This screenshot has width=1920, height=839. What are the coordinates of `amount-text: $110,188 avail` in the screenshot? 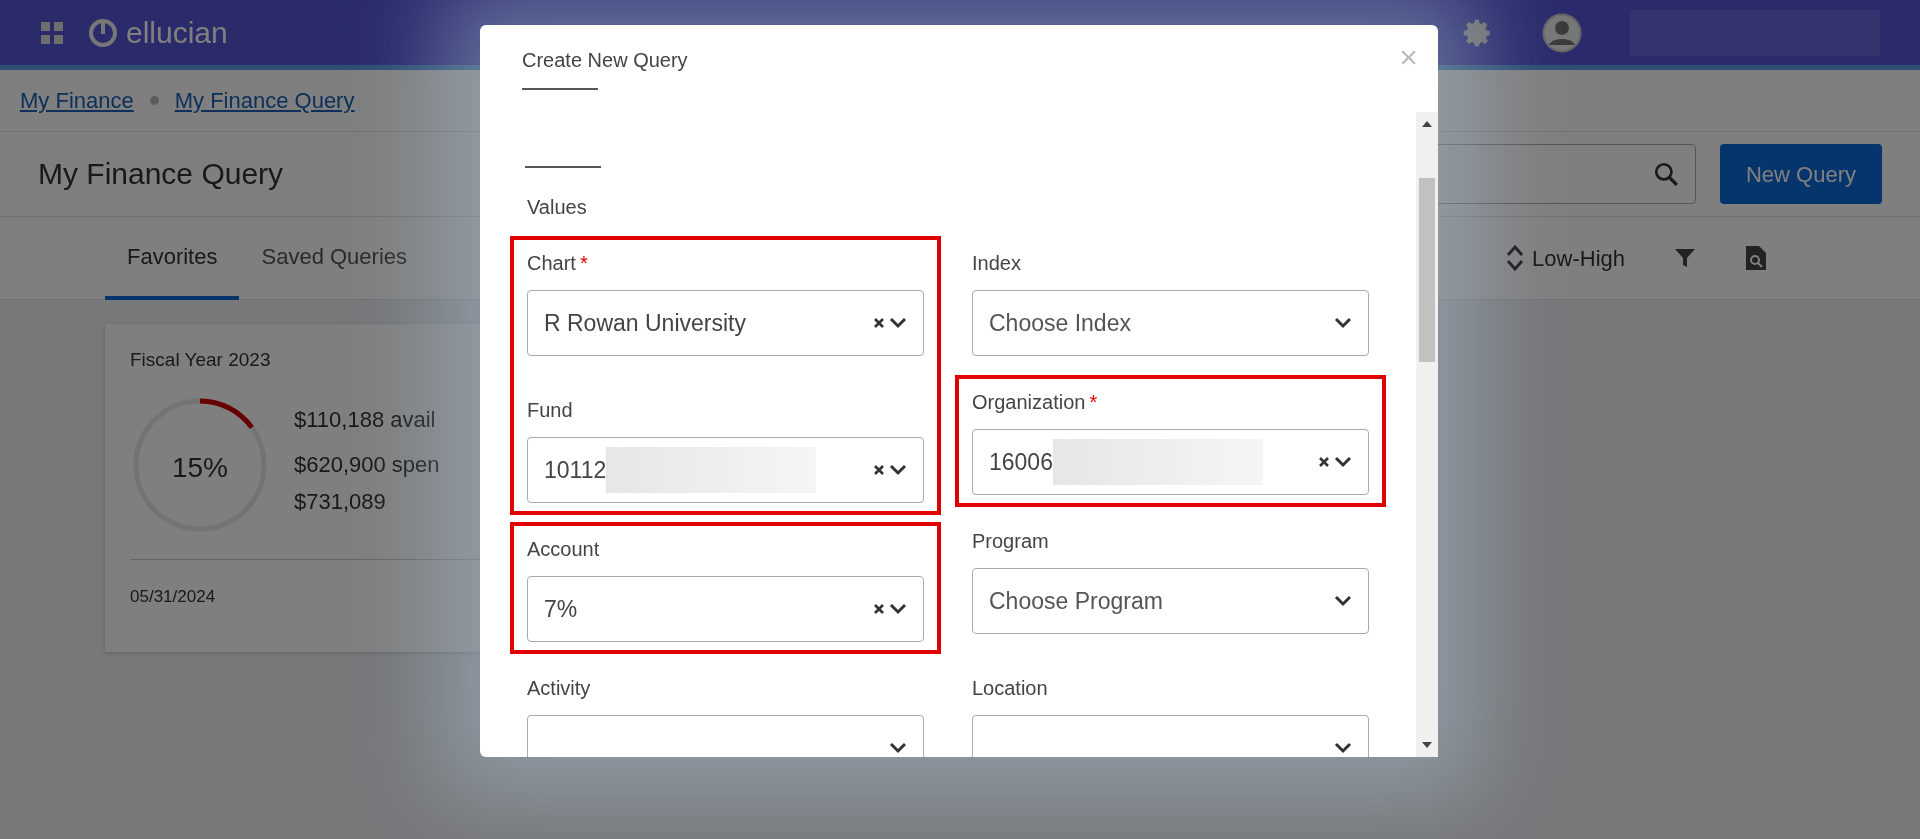 It's located at (365, 419).